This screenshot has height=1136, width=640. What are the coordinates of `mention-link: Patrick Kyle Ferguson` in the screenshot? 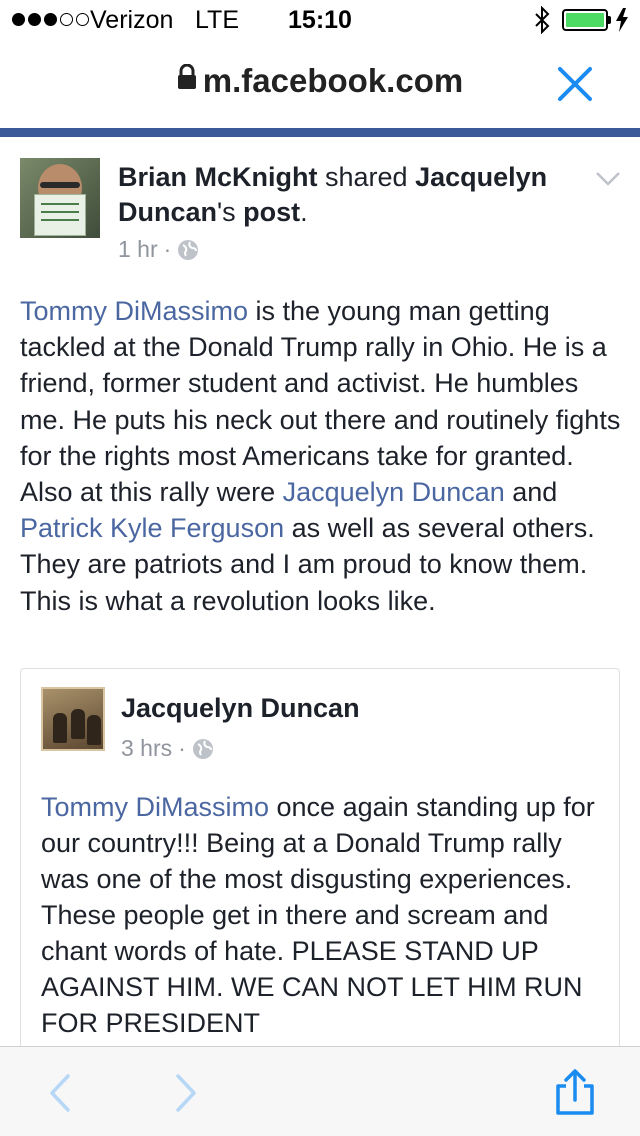 It's located at (152, 528).